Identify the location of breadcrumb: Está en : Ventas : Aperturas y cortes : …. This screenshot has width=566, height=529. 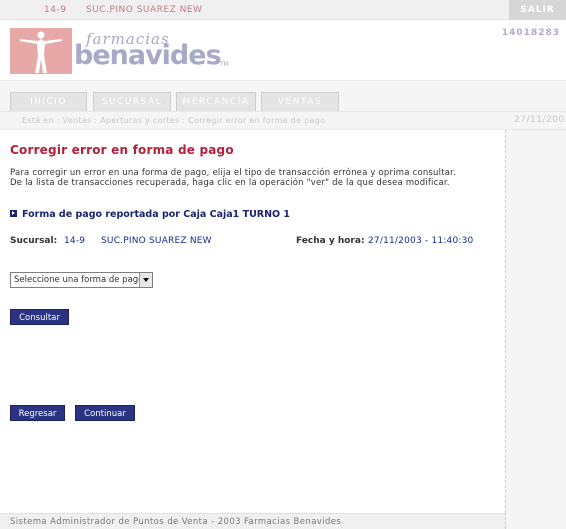
(174, 120).